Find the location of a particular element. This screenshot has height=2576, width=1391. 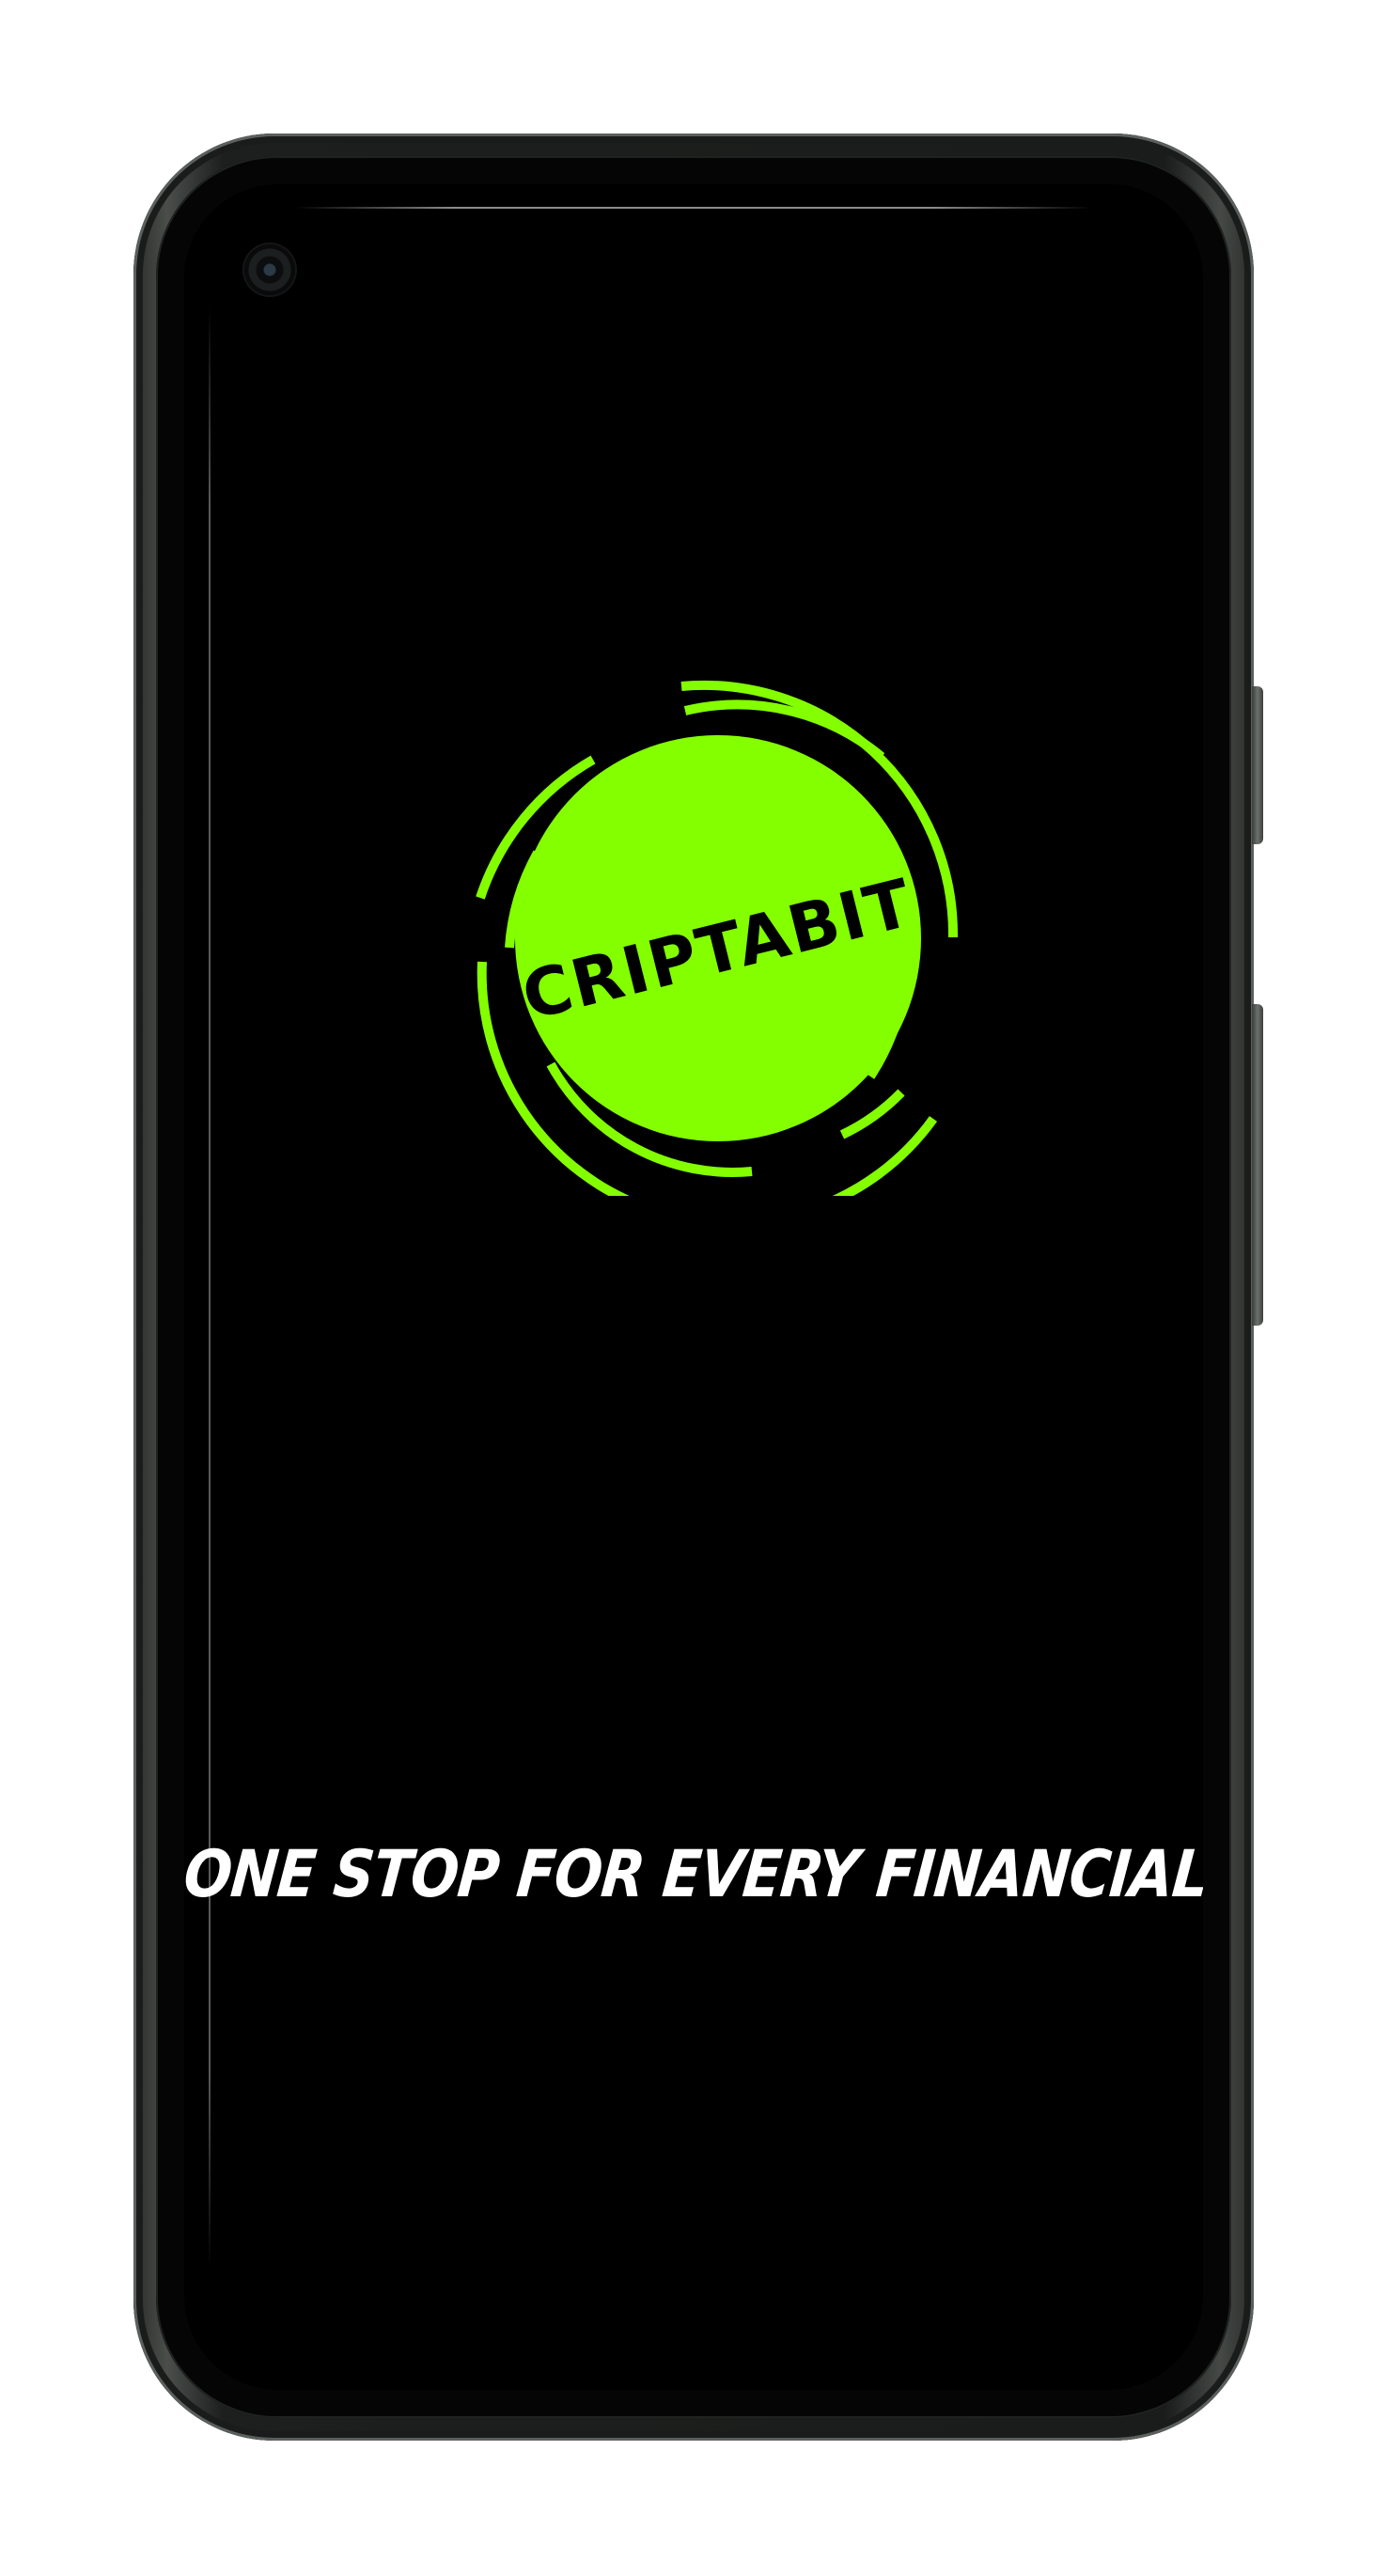

tagline-text: ONE STOP FOR EVERY FINANCIAL INFO is located at coordinates (694, 1875).